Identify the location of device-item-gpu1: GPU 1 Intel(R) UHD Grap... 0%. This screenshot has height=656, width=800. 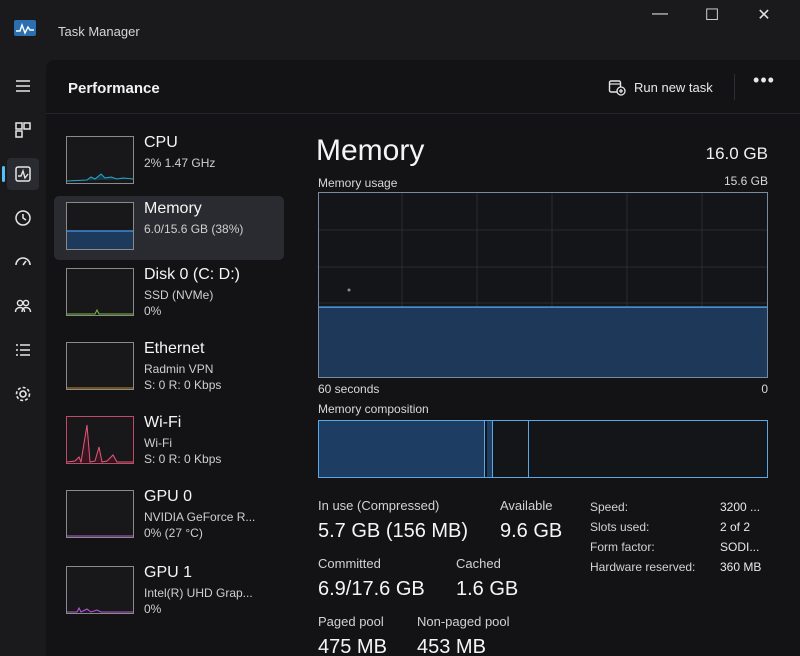
(169, 592).